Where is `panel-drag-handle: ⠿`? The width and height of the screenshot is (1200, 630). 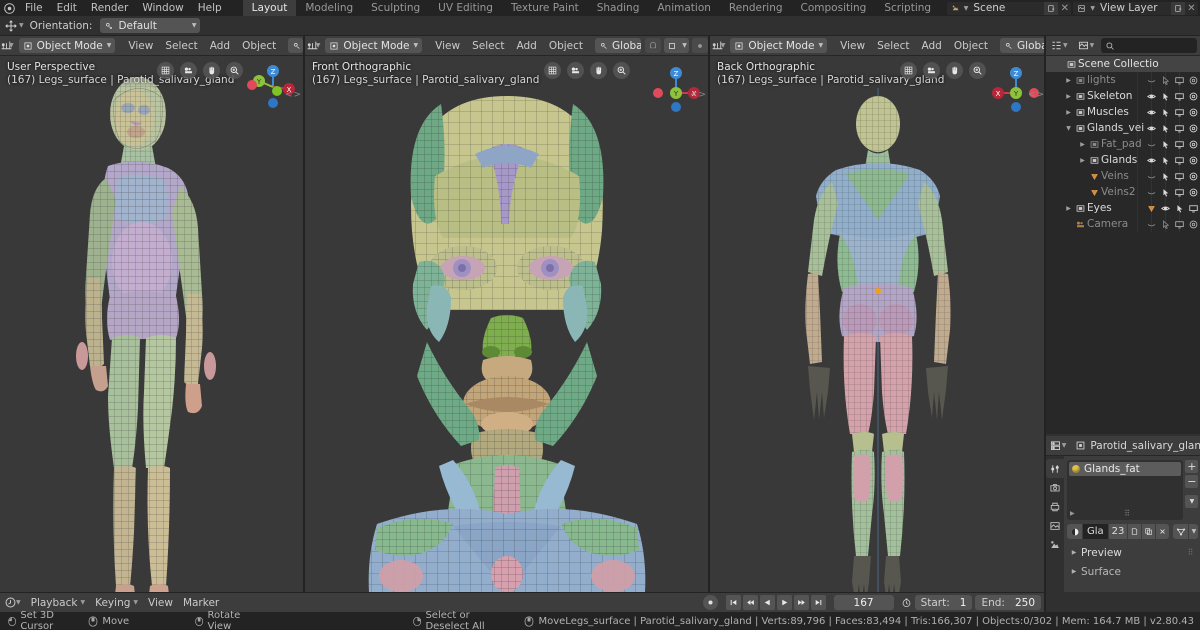 panel-drag-handle: ⠿ is located at coordinates (1193, 552).